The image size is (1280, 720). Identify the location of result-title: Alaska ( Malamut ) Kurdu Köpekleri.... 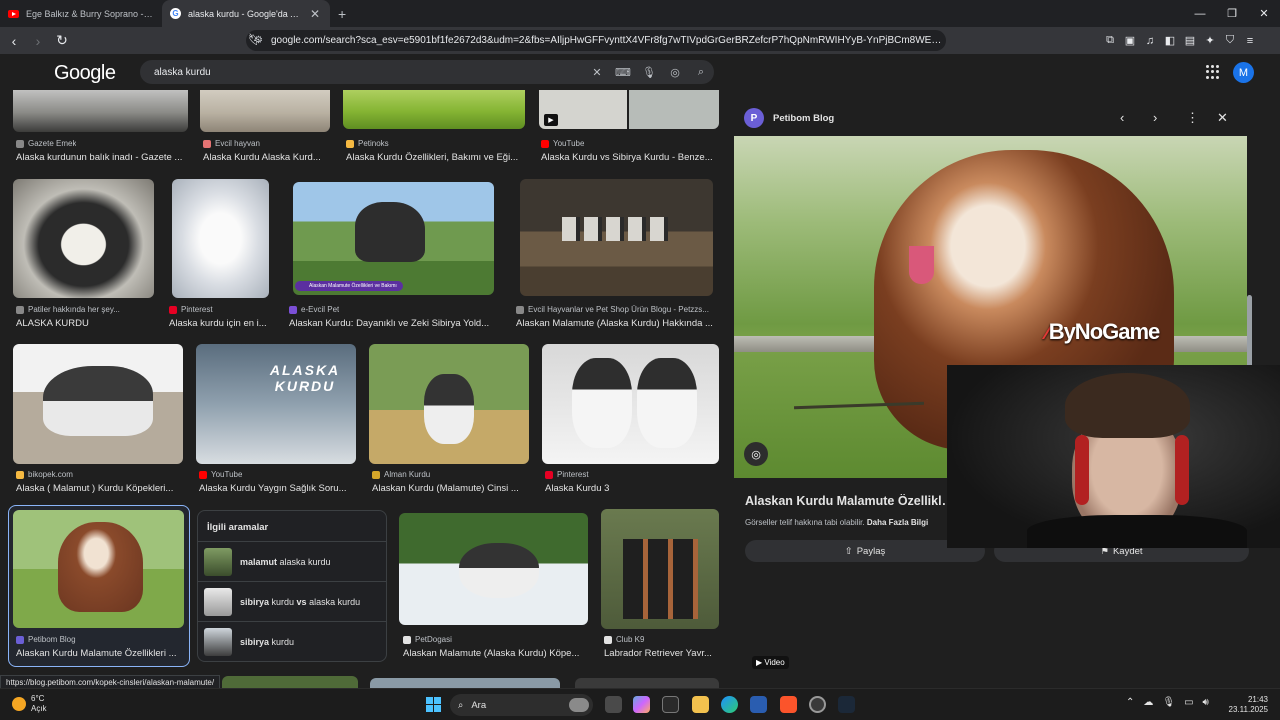
(100, 488).